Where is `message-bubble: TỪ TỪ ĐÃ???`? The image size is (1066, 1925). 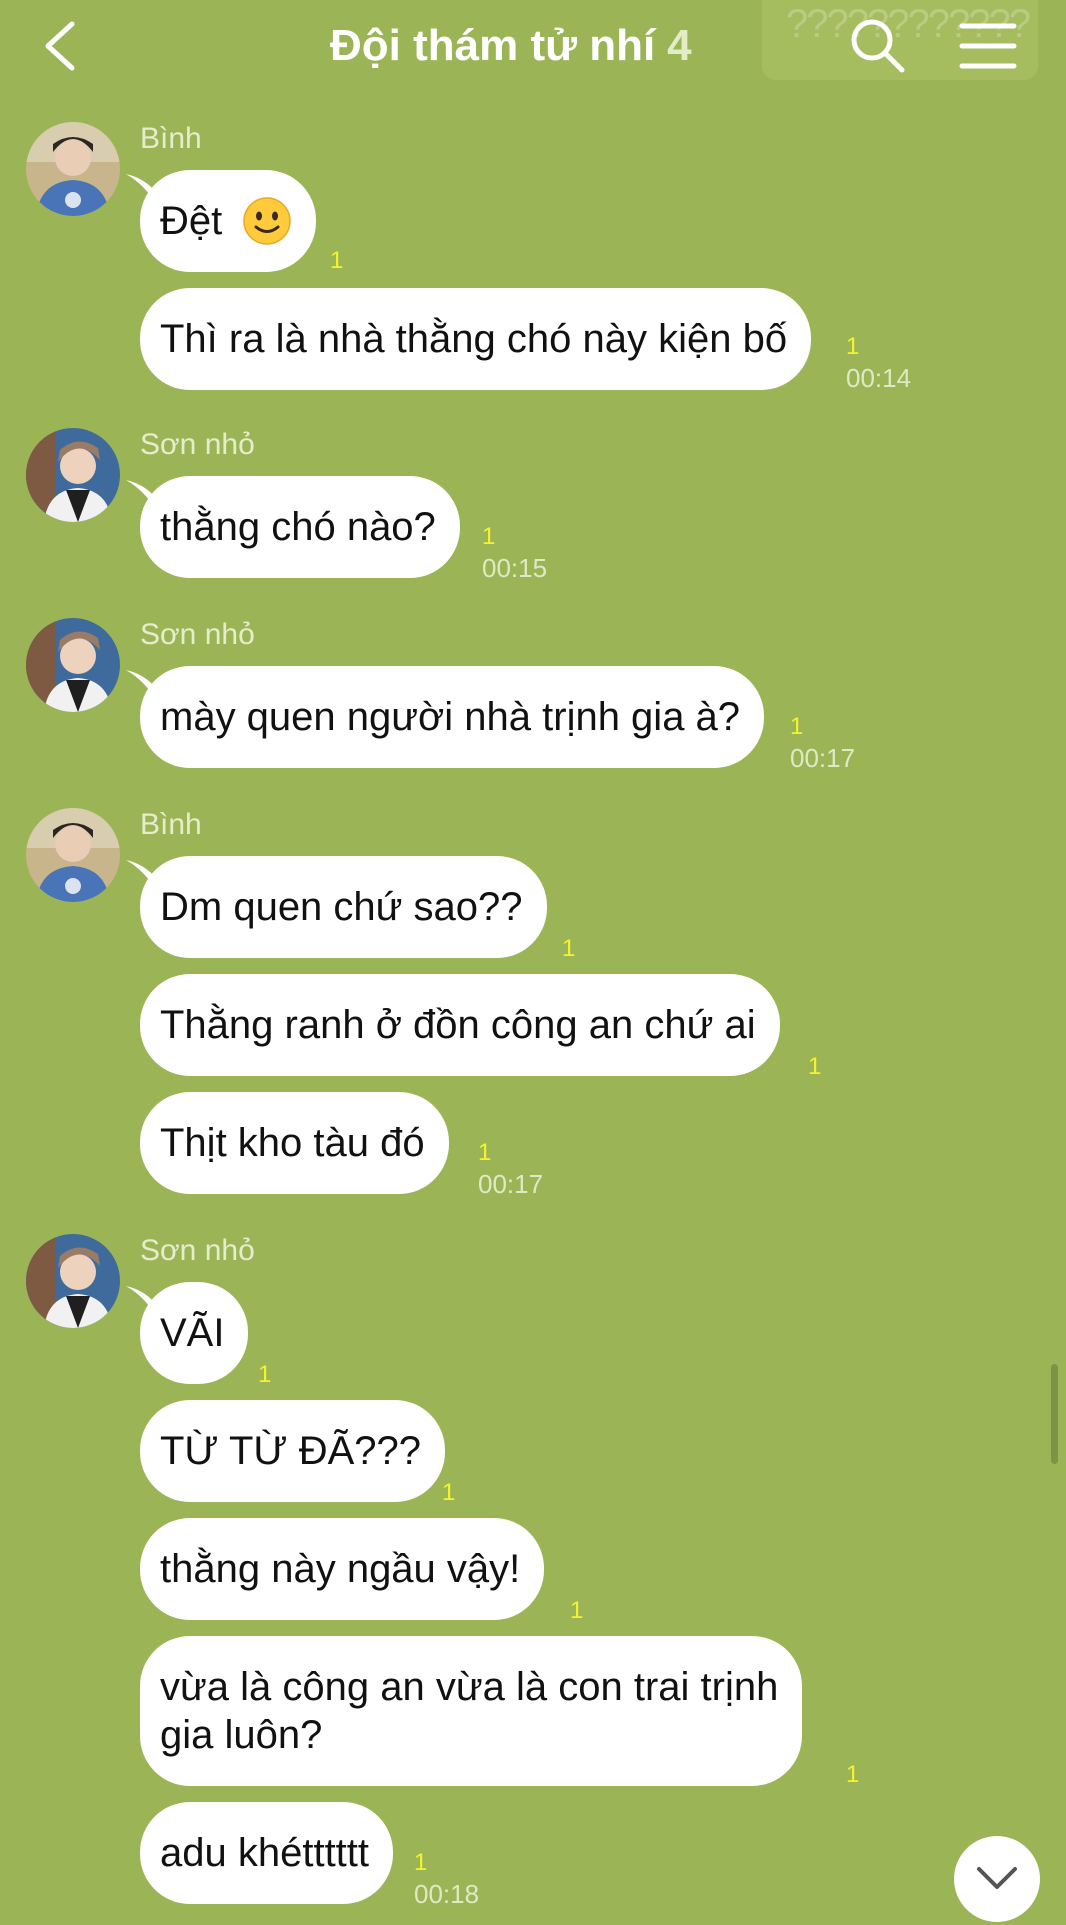 message-bubble: TỪ TỪ ĐÃ??? is located at coordinates (292, 1451).